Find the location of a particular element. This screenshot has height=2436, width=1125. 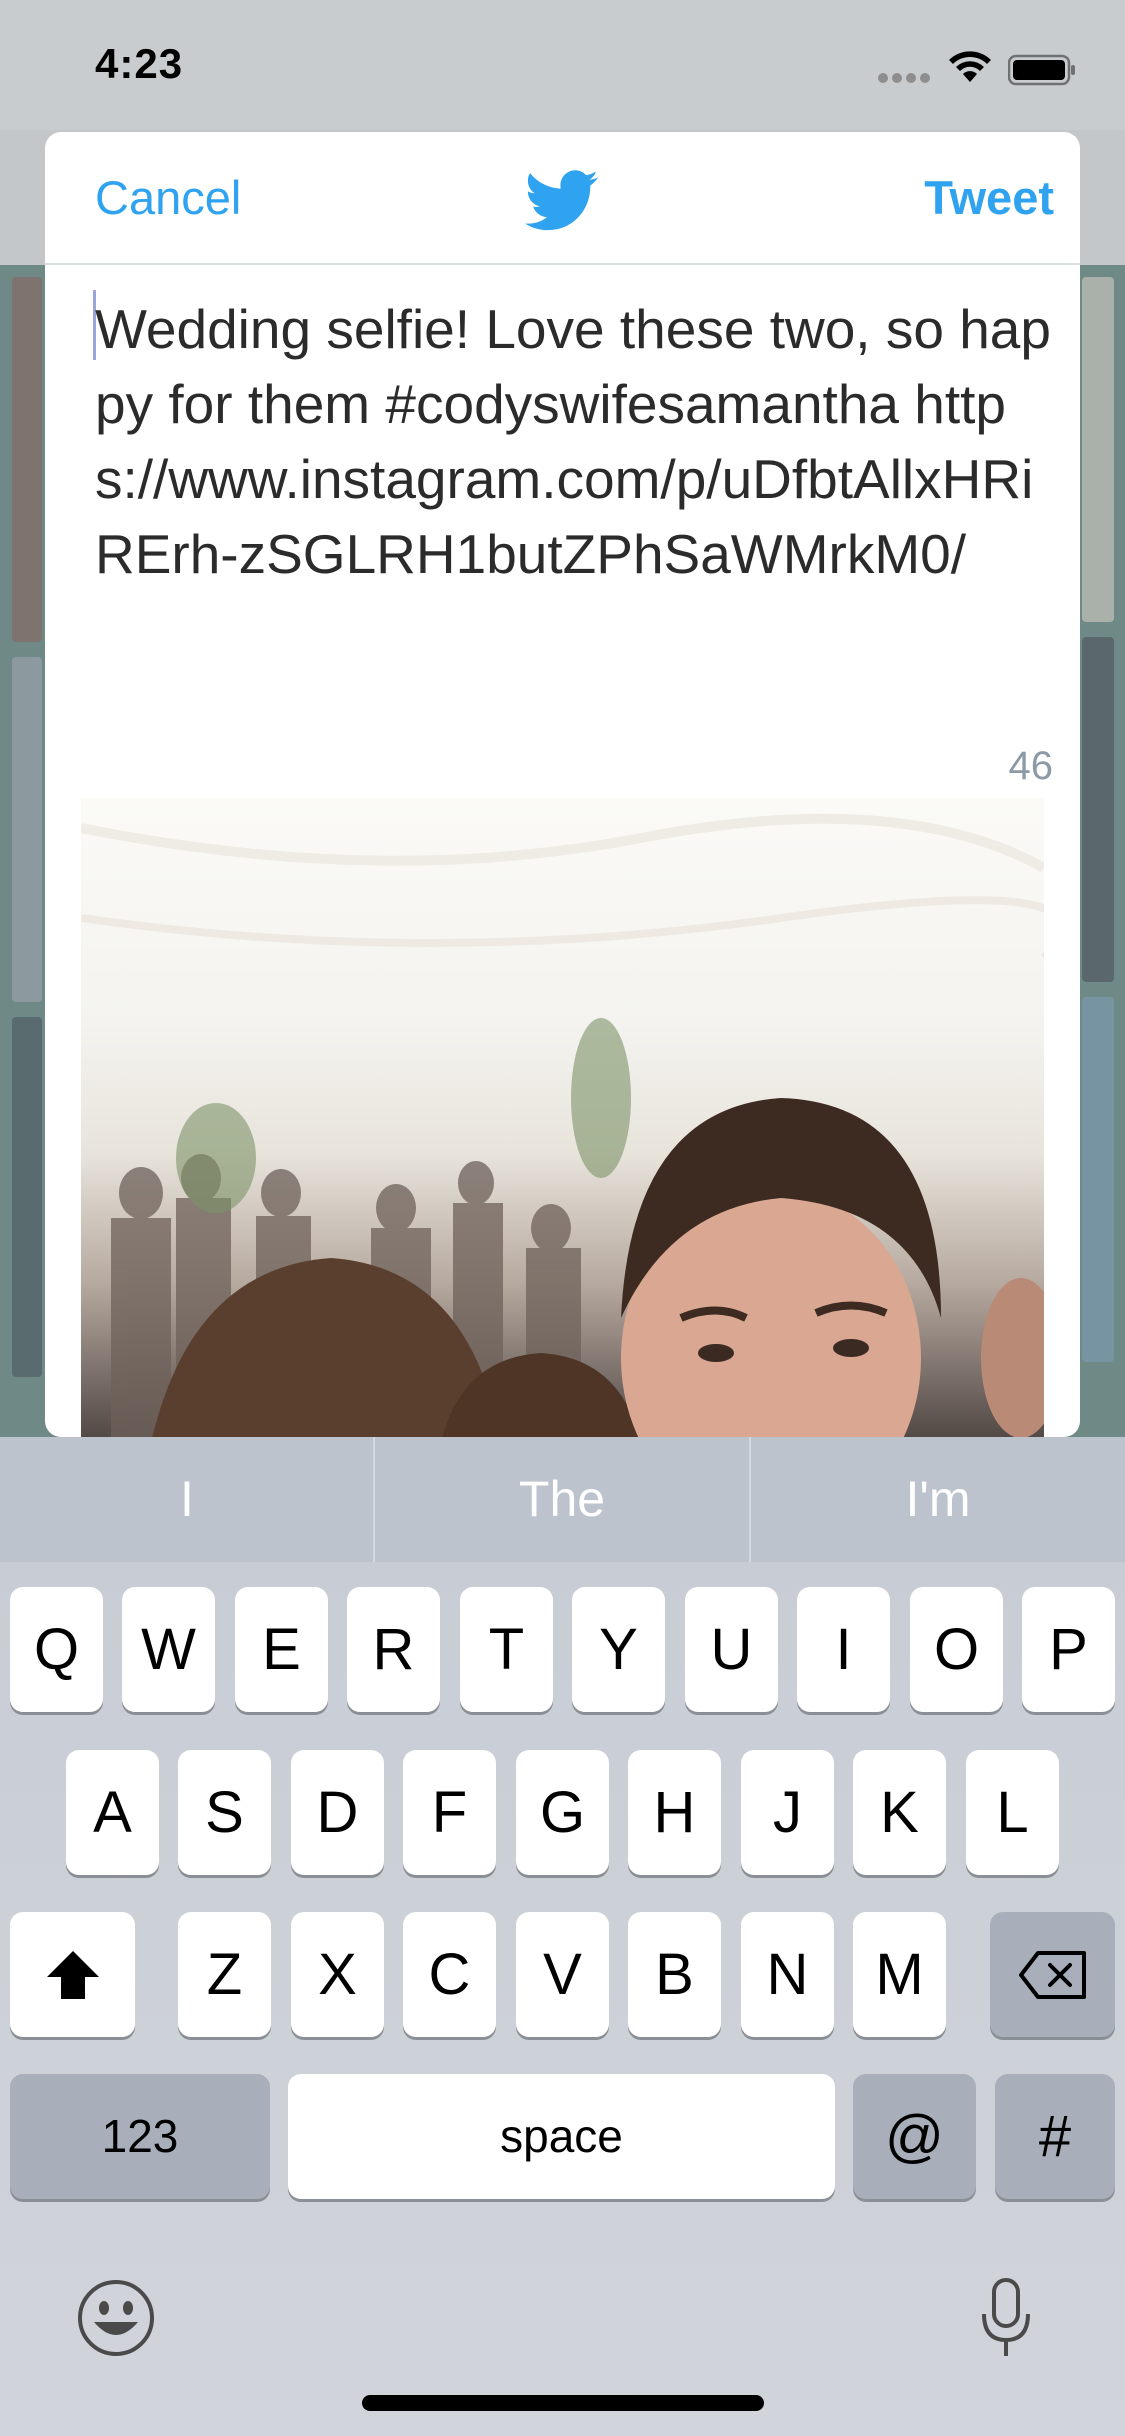

tweet-button: Tweet is located at coordinates (989, 198).